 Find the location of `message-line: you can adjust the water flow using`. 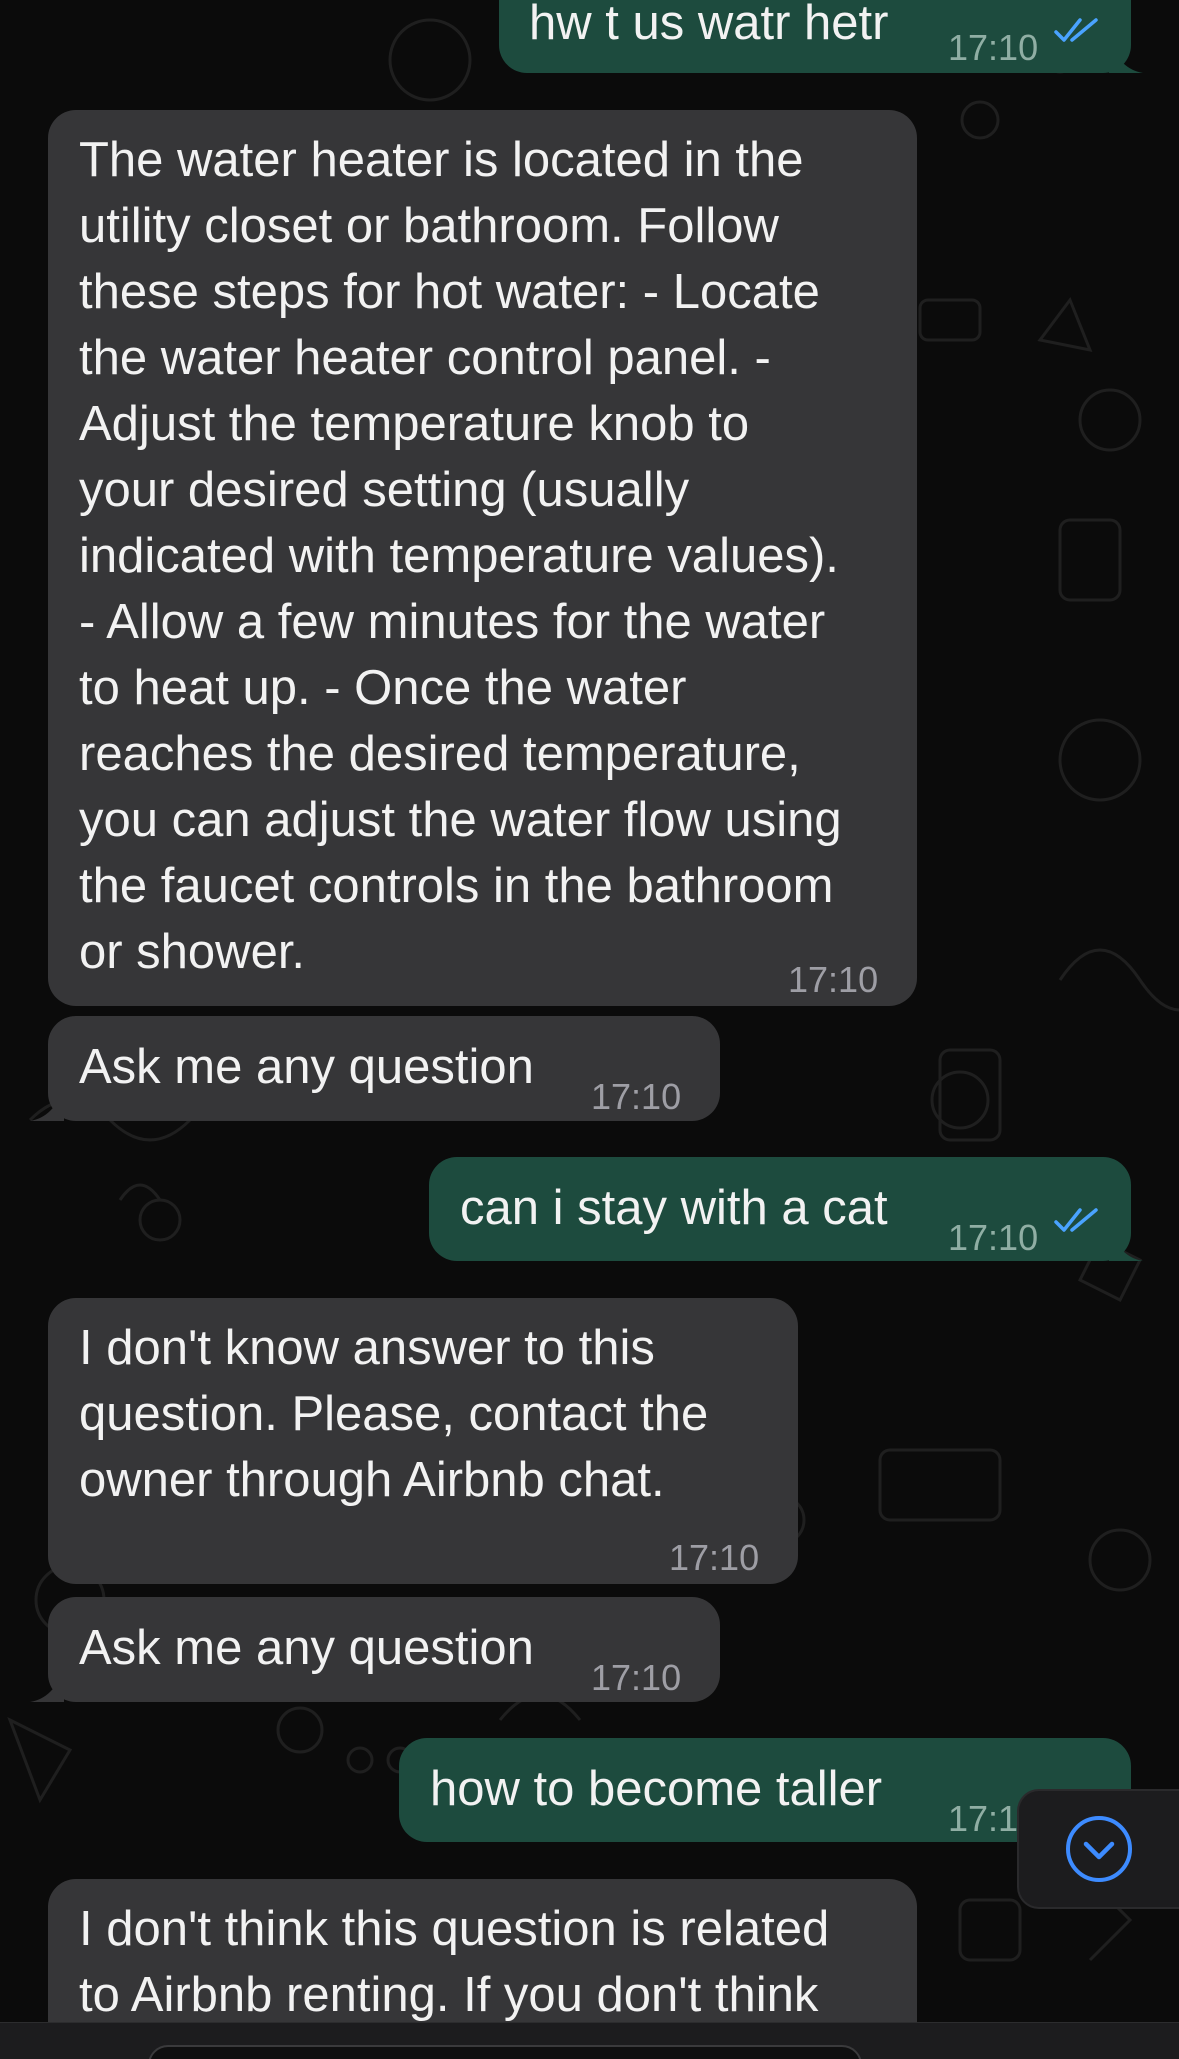

message-line: you can adjust the water flow using is located at coordinates (460, 820).